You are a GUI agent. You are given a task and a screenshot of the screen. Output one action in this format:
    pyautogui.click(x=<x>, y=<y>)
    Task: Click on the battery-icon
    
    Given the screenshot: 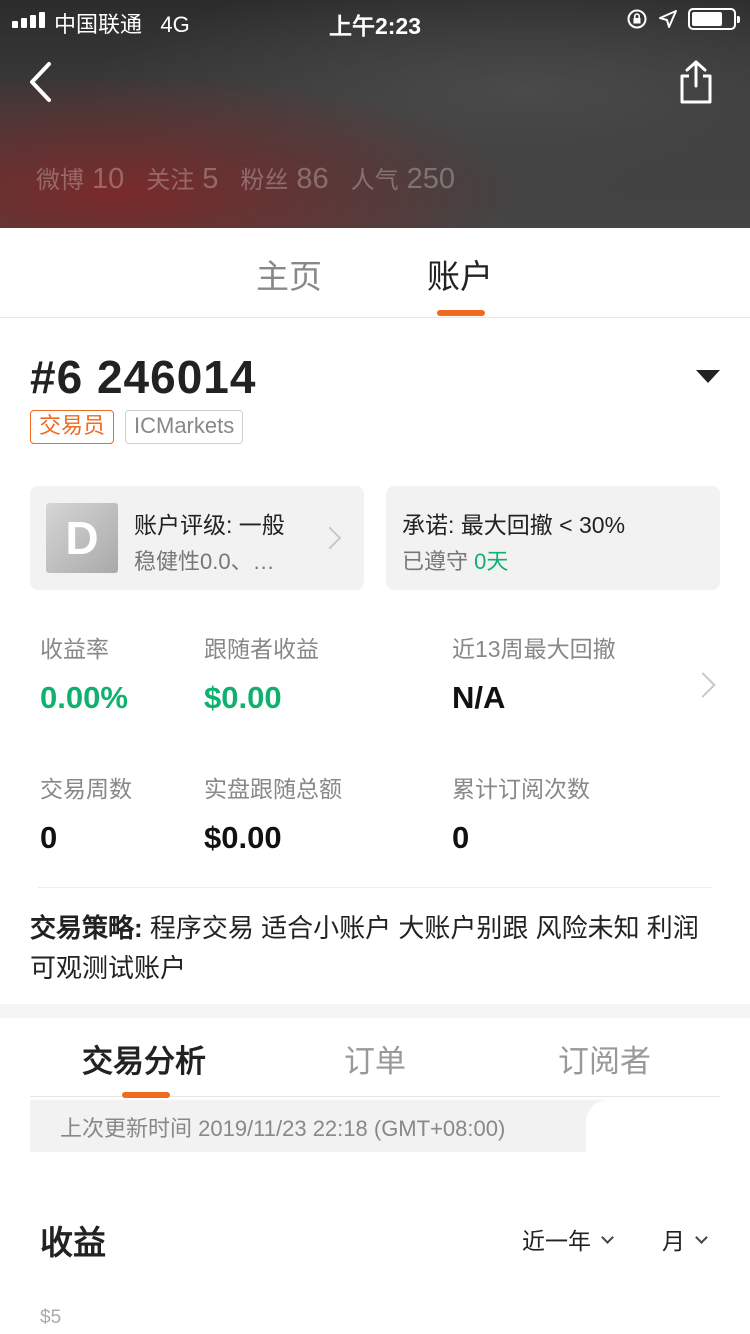 What is the action you would take?
    pyautogui.click(x=714, y=19)
    